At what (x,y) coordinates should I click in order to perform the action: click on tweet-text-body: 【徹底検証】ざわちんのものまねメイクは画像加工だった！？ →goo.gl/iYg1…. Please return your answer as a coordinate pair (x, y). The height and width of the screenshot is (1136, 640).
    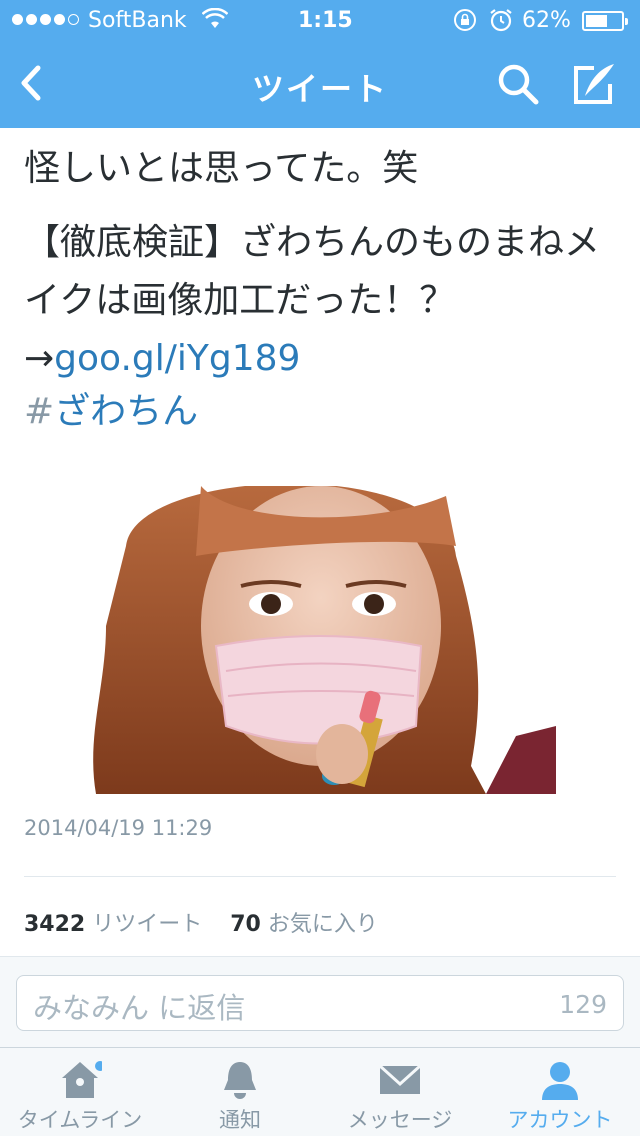
    Looking at the image, I should click on (322, 301).